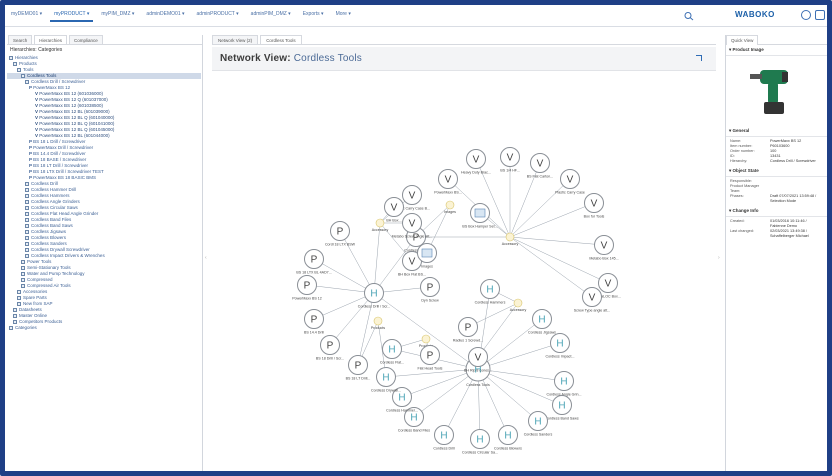 This screenshot has width=832, height=476. I want to click on relation-hub: Accessory, so click(510, 239).